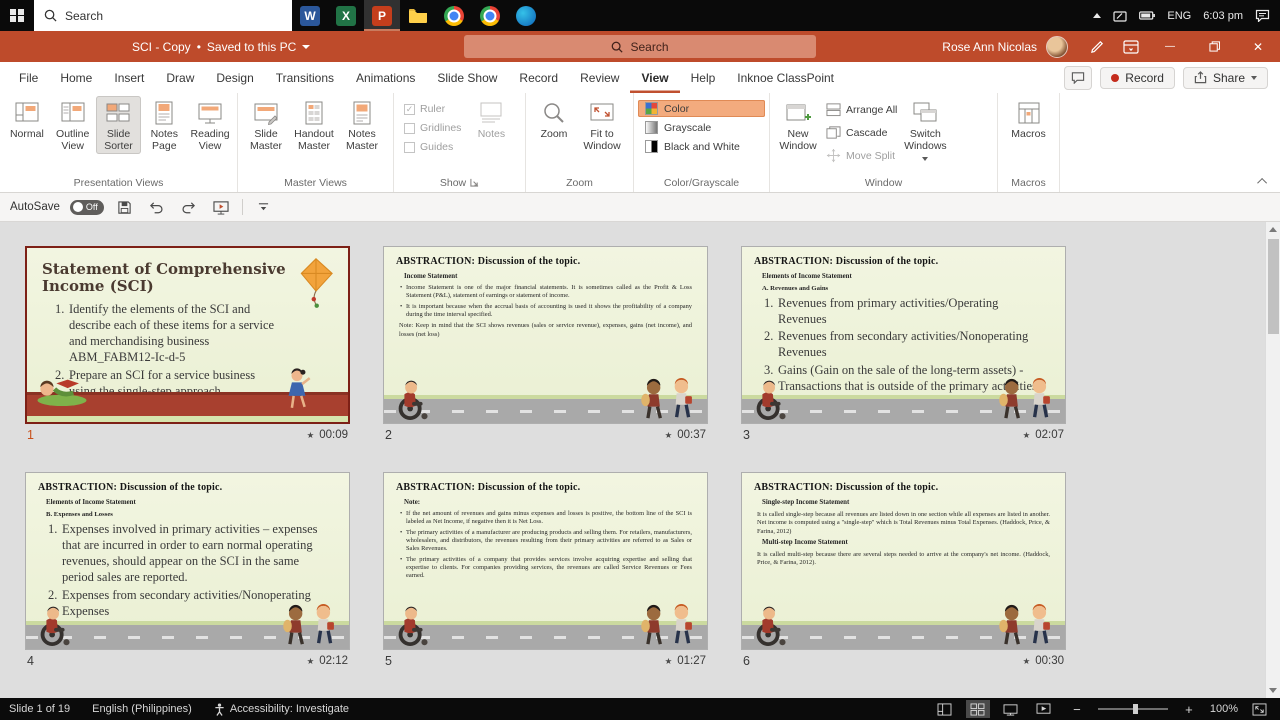 The height and width of the screenshot is (720, 1280). Describe the element at coordinates (701, 127) in the screenshot. I see `grayscale-button: Grayscale` at that location.